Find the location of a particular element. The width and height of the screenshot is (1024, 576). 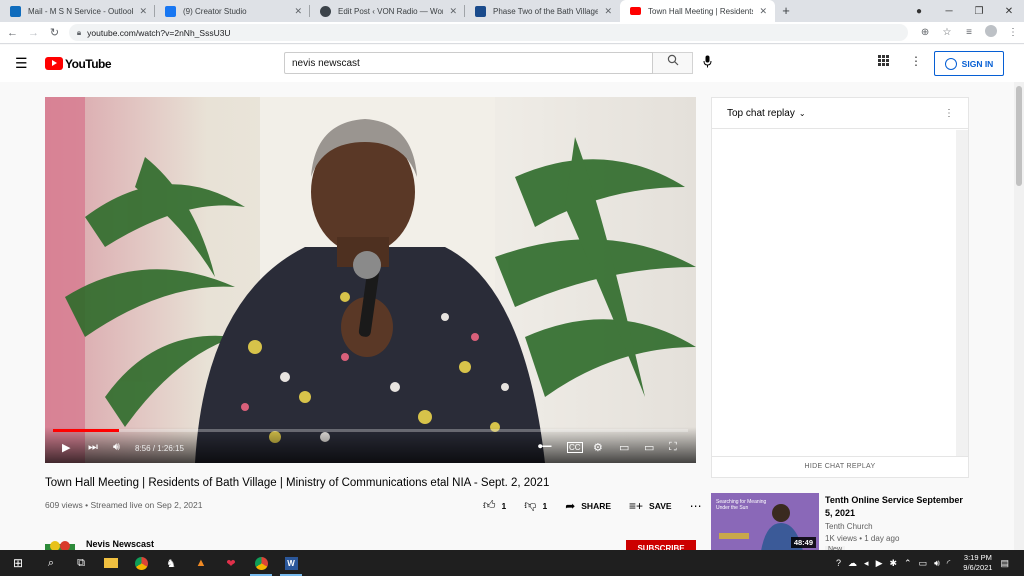

chat-scrollbar is located at coordinates (962, 293).